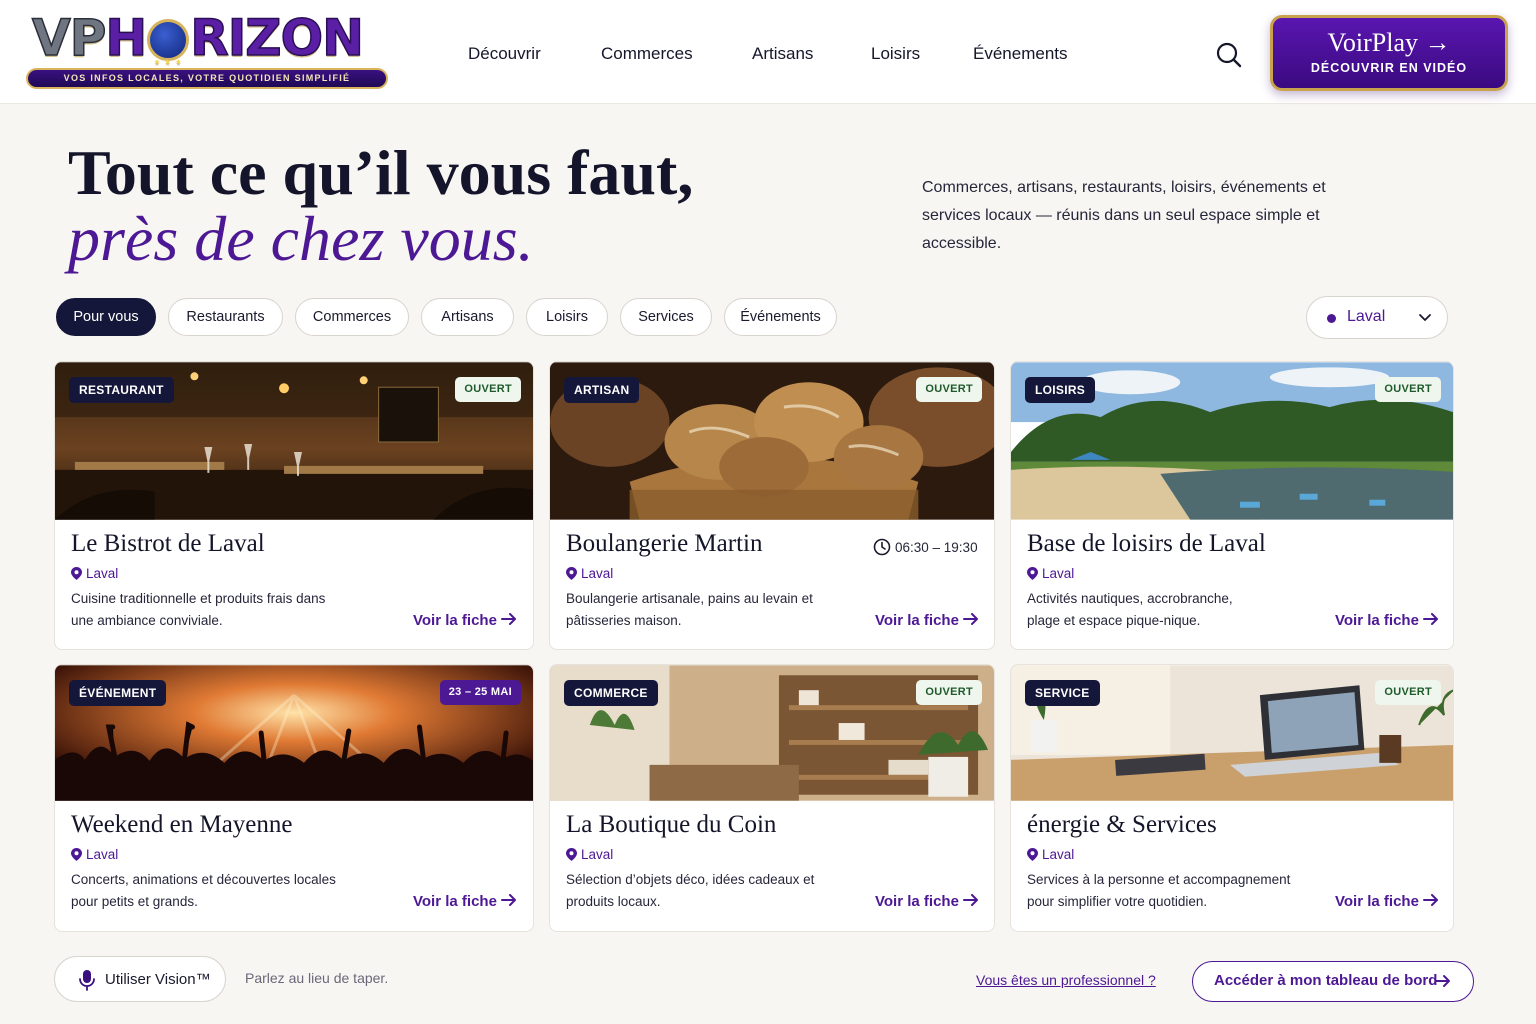 Image resolution: width=1536 pixels, height=1024 pixels. What do you see at coordinates (1331, 318) in the screenshot?
I see `location-dot-icon` at bounding box center [1331, 318].